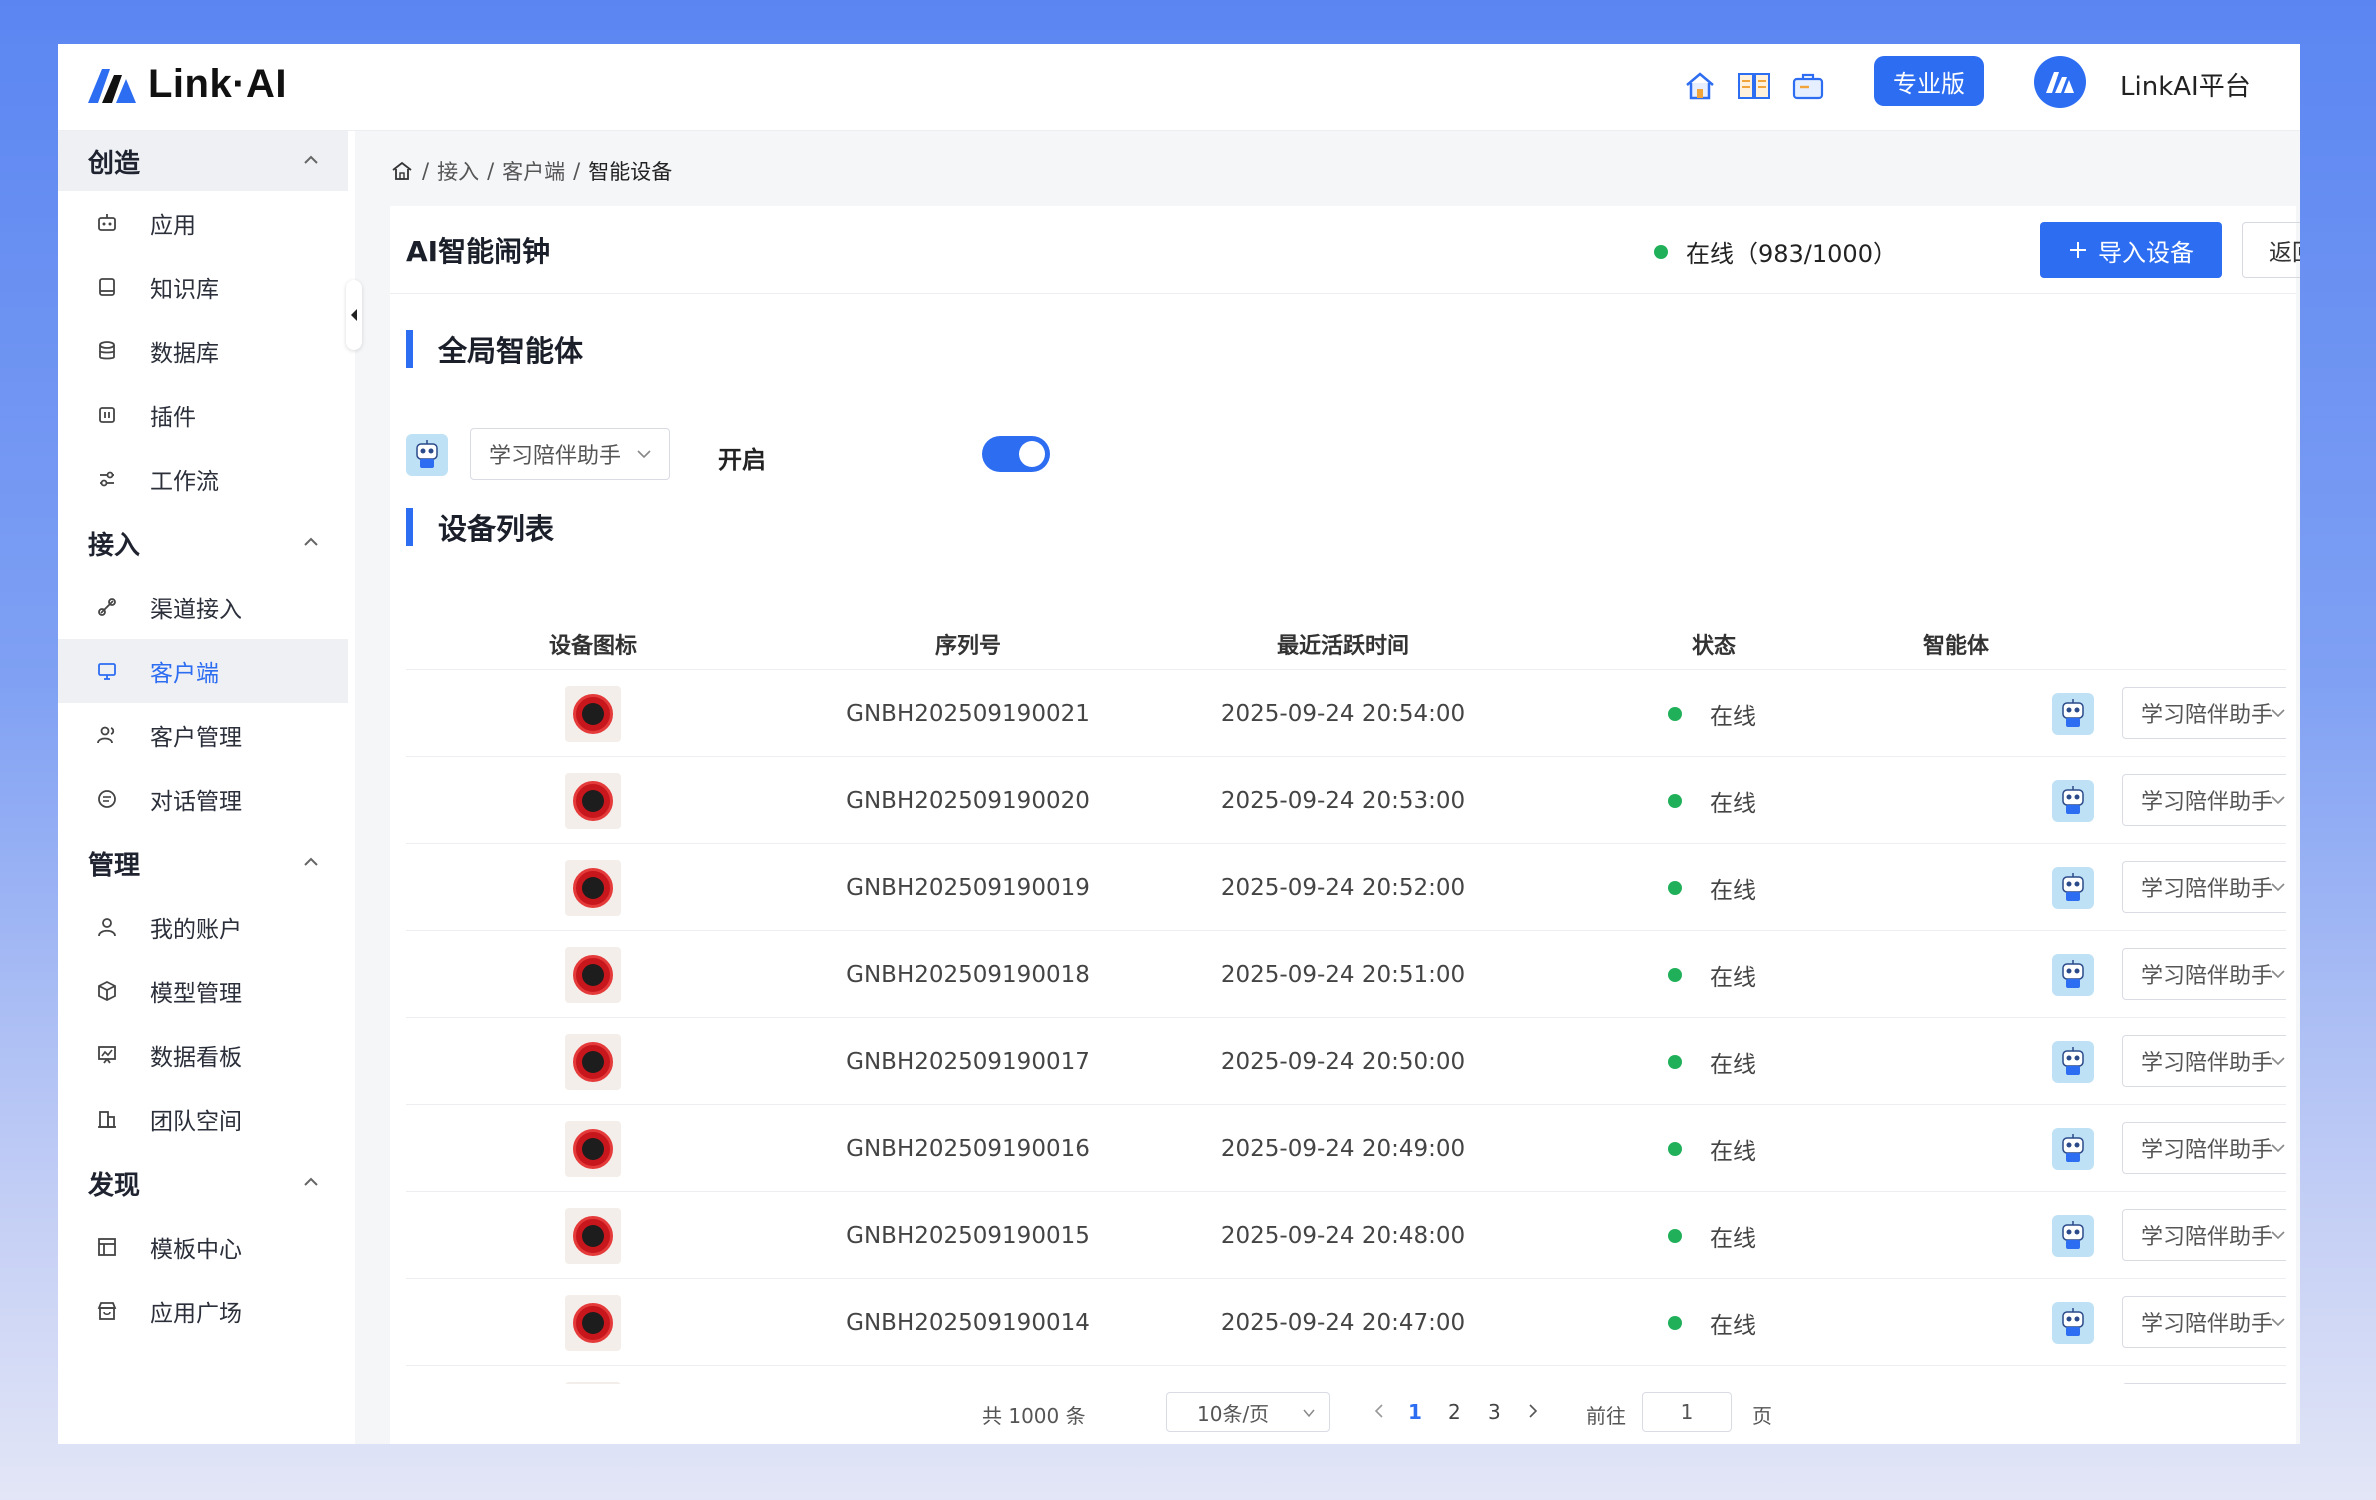 This screenshot has width=2376, height=1500. I want to click on sidebar-item-dashboard: 数据看板, so click(203, 1055).